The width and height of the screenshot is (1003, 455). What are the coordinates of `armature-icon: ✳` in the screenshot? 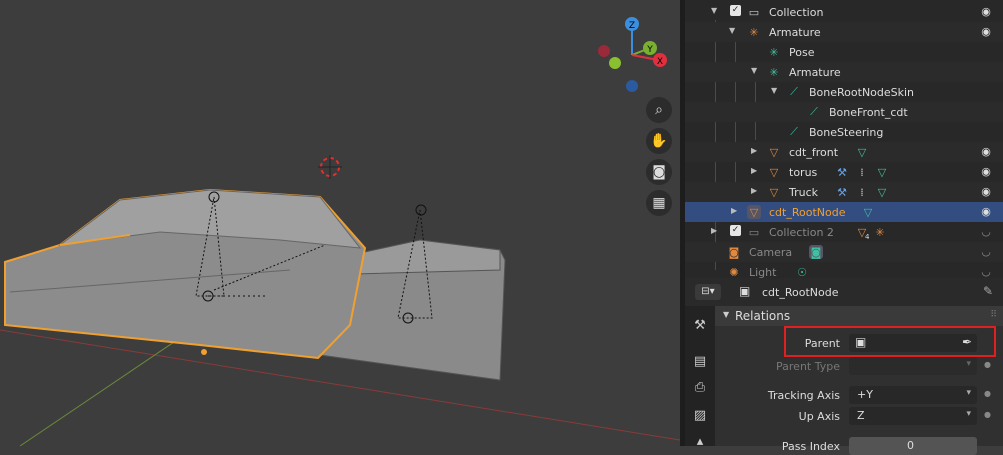 It's located at (754, 32).